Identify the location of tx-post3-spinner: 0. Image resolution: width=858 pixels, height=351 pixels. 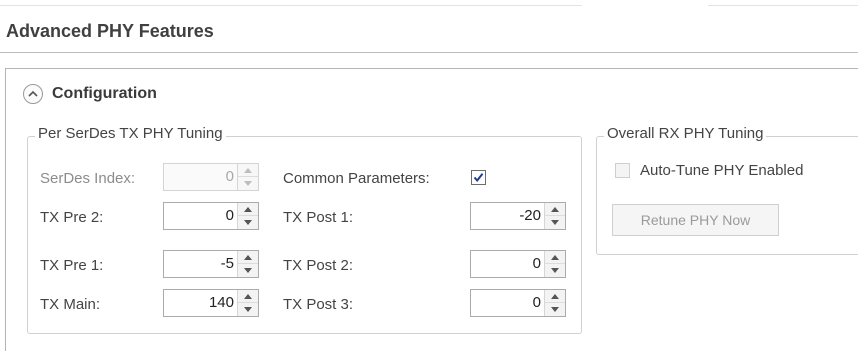
(518, 303).